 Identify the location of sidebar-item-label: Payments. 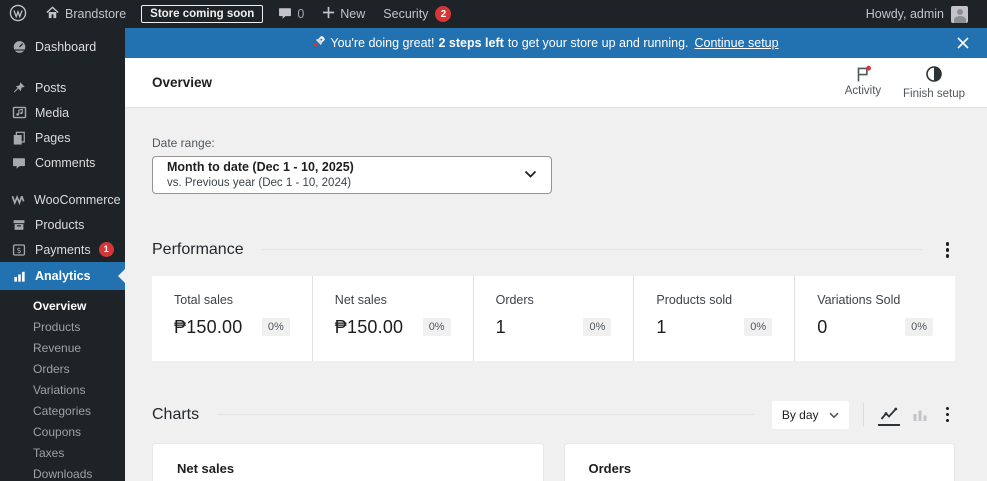
(63, 249).